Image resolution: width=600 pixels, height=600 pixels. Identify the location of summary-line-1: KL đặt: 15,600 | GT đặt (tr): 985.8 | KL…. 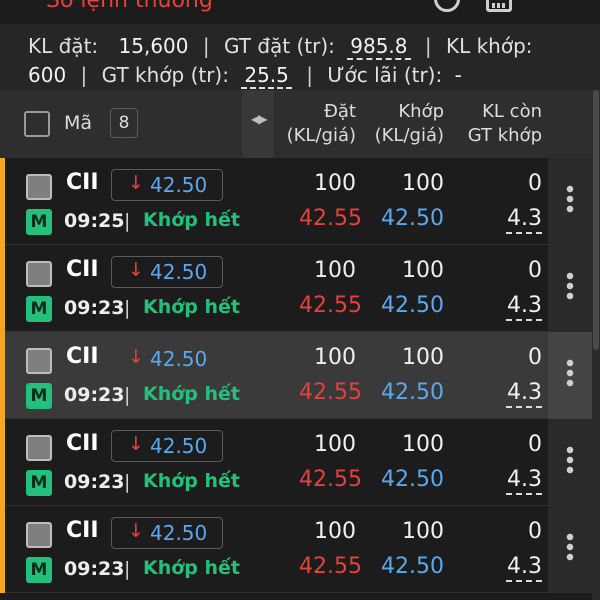
(300, 46).